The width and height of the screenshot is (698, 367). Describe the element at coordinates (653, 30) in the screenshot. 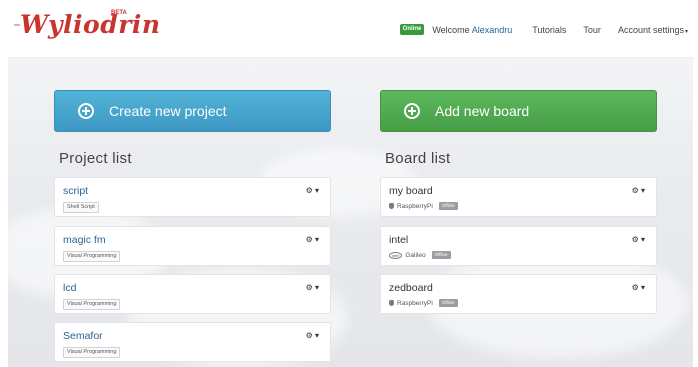

I see `account-settings-dropdown: Account settings▾` at that location.